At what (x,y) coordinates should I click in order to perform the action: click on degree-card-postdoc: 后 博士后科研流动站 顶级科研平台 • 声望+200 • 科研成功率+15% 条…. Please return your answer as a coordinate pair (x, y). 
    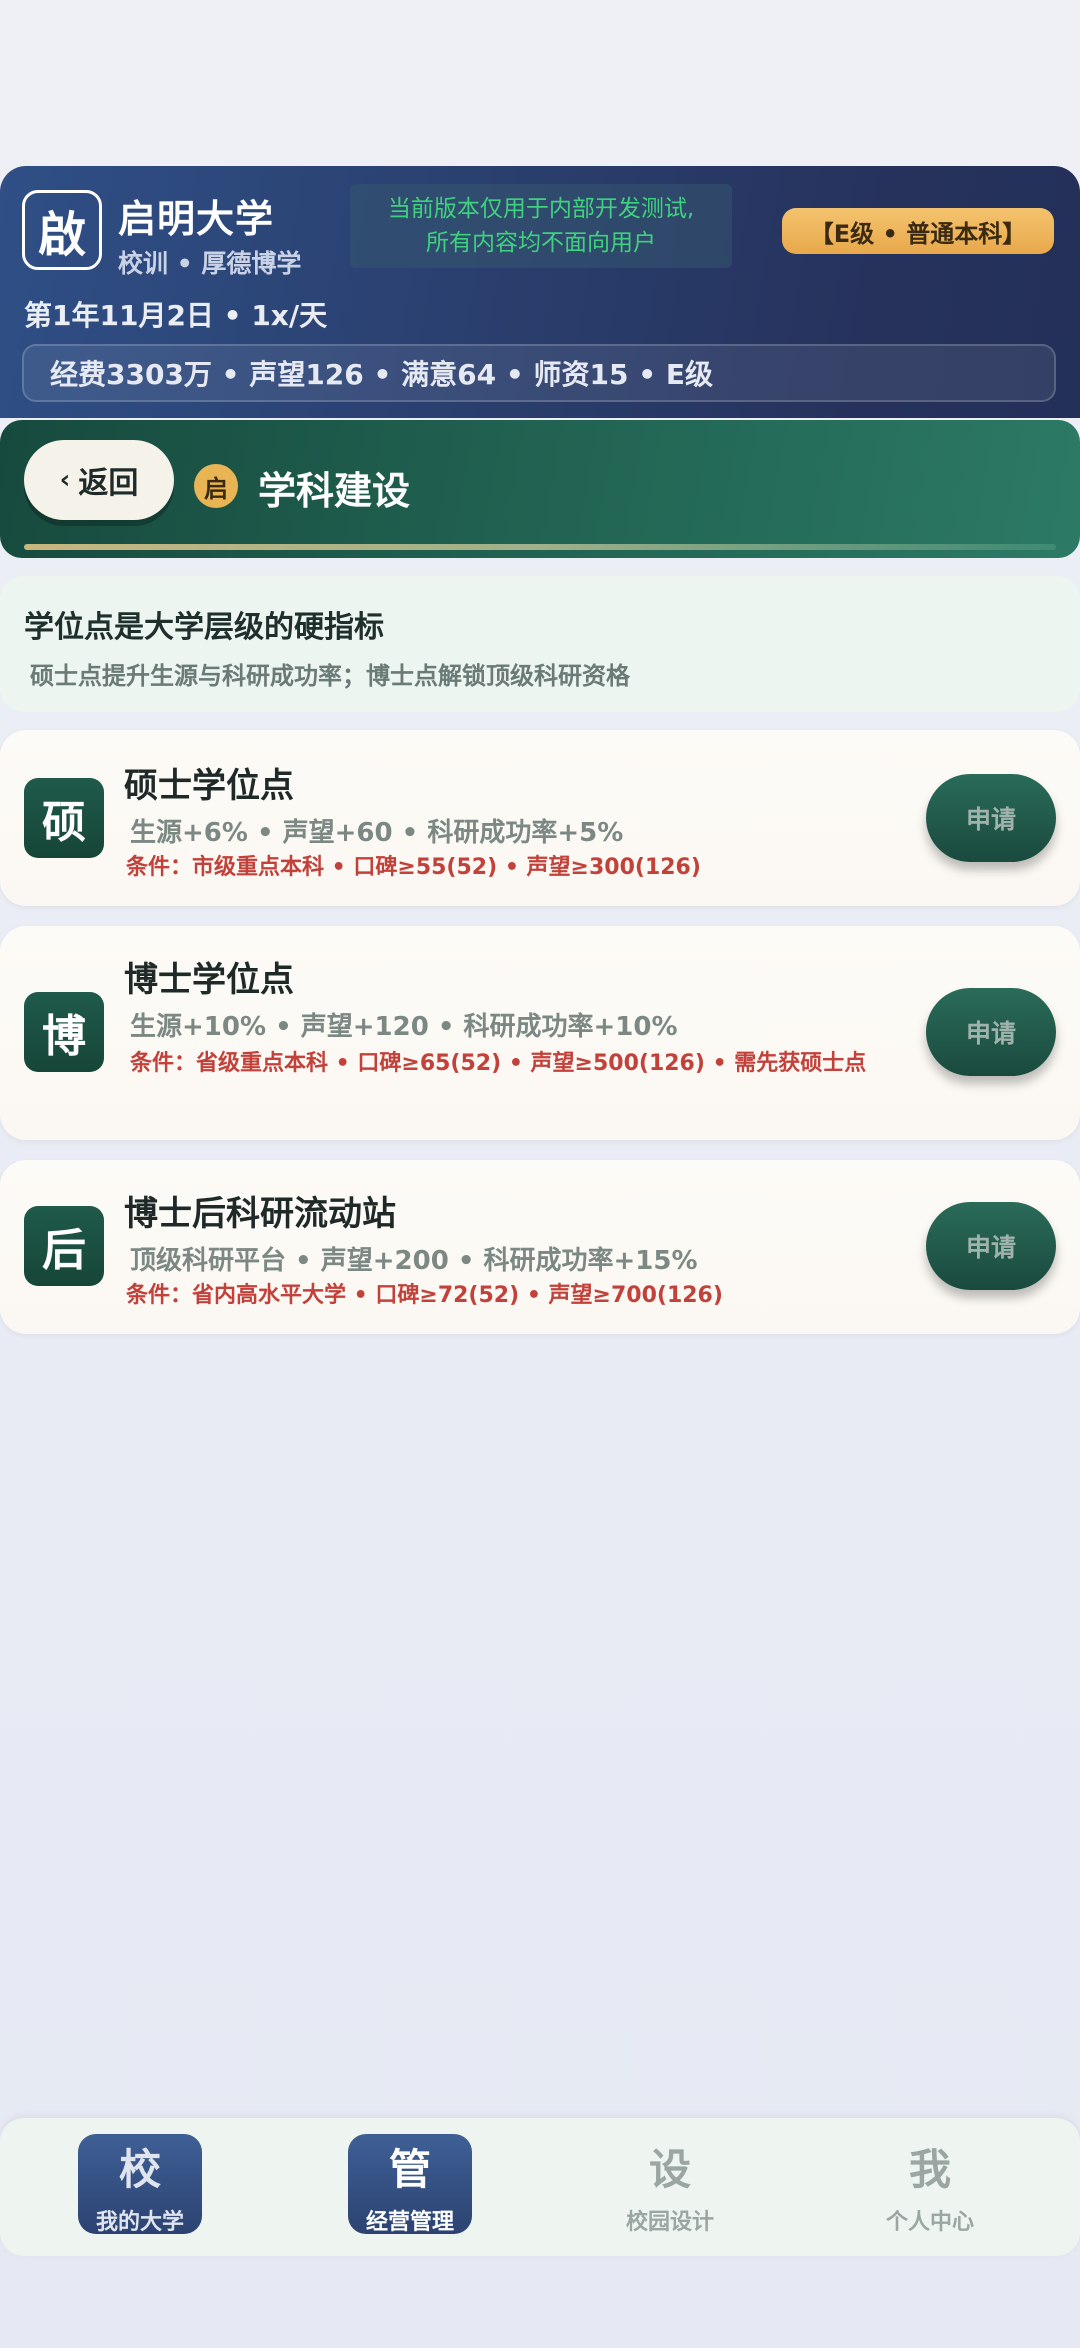
    Looking at the image, I should click on (540, 1247).